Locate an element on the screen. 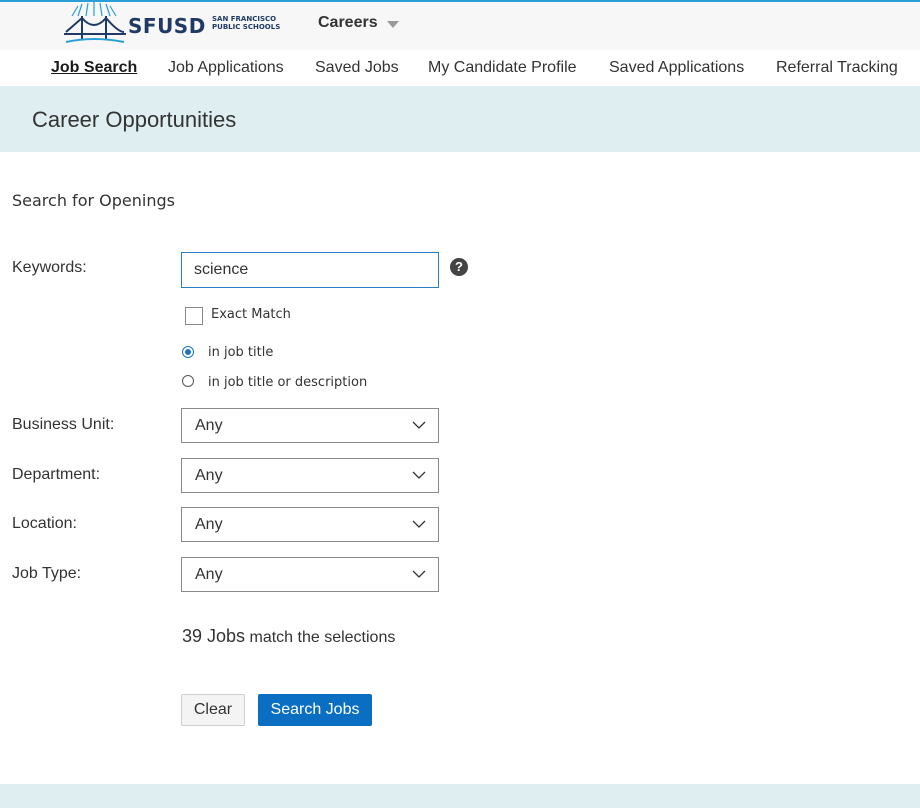  jobs-count: 39 Jobs match the selections is located at coordinates (288, 636).